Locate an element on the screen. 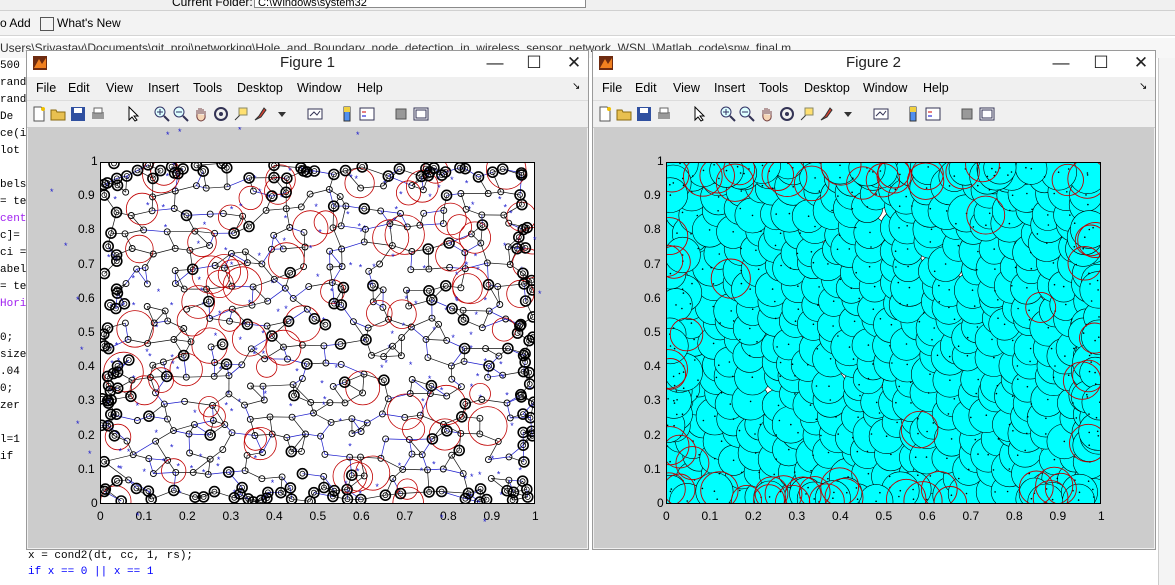  whats-new-link: What's New is located at coordinates (89, 23).